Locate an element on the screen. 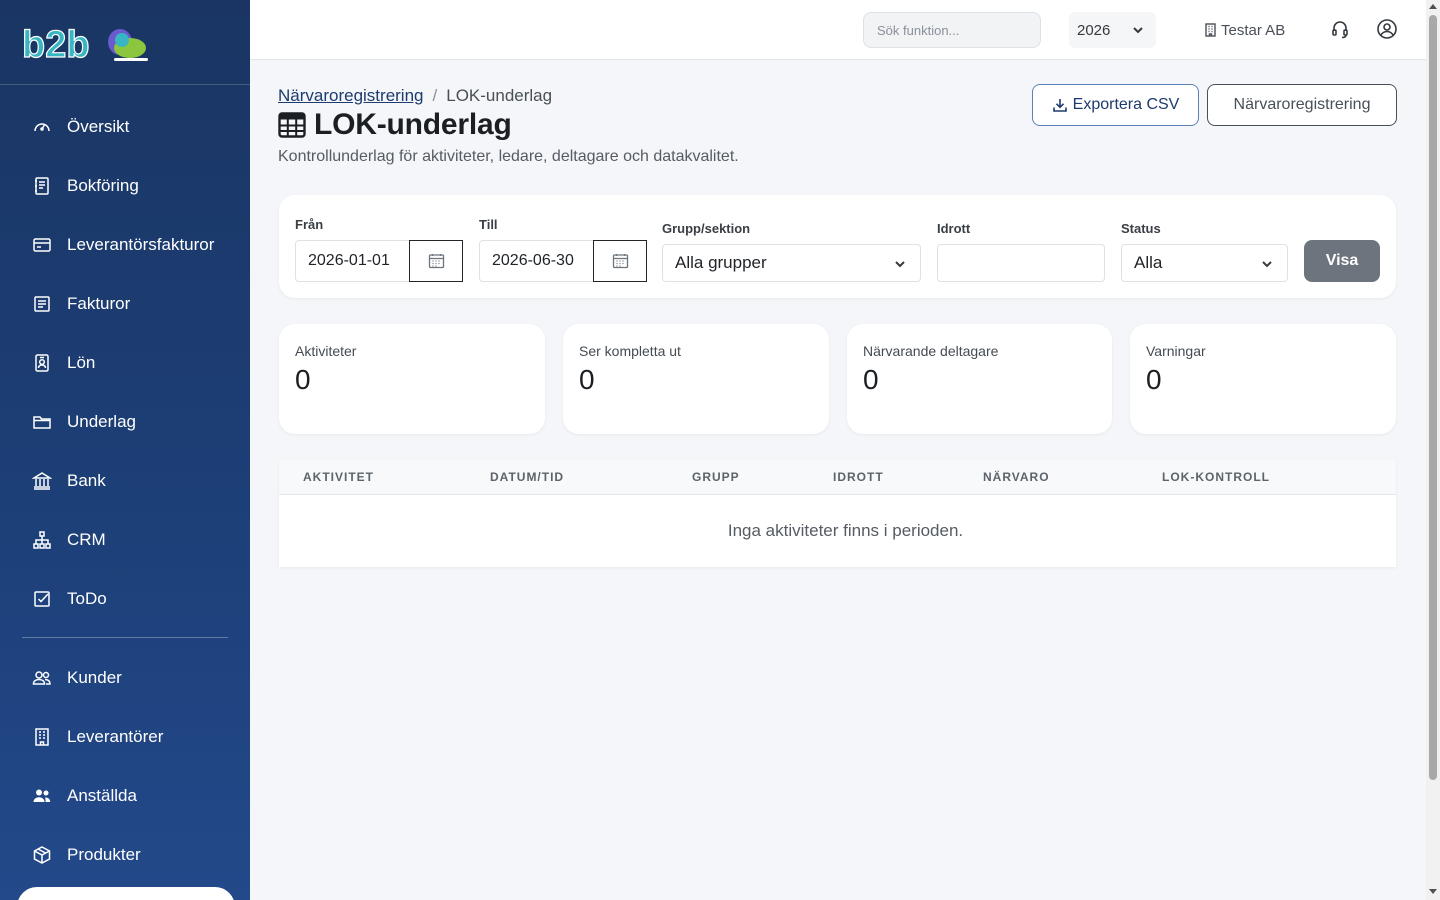 The width and height of the screenshot is (1440, 900). breadcrumb: Närvaroregistrering / LOK-underlag is located at coordinates (415, 96).